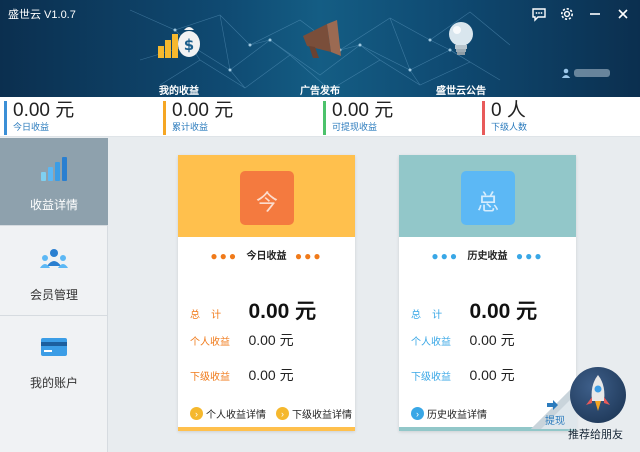  What do you see at coordinates (508, 110) in the screenshot?
I see `stat-subordinates-value: 0 人` at bounding box center [508, 110].